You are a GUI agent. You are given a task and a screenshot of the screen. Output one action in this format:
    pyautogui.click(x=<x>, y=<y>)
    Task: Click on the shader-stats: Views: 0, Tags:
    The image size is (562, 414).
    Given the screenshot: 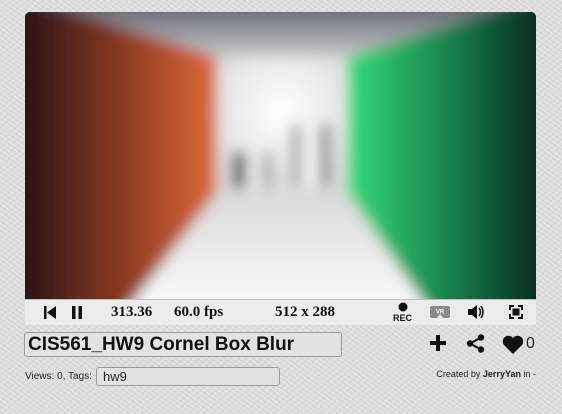 What is the action you would take?
    pyautogui.click(x=58, y=376)
    